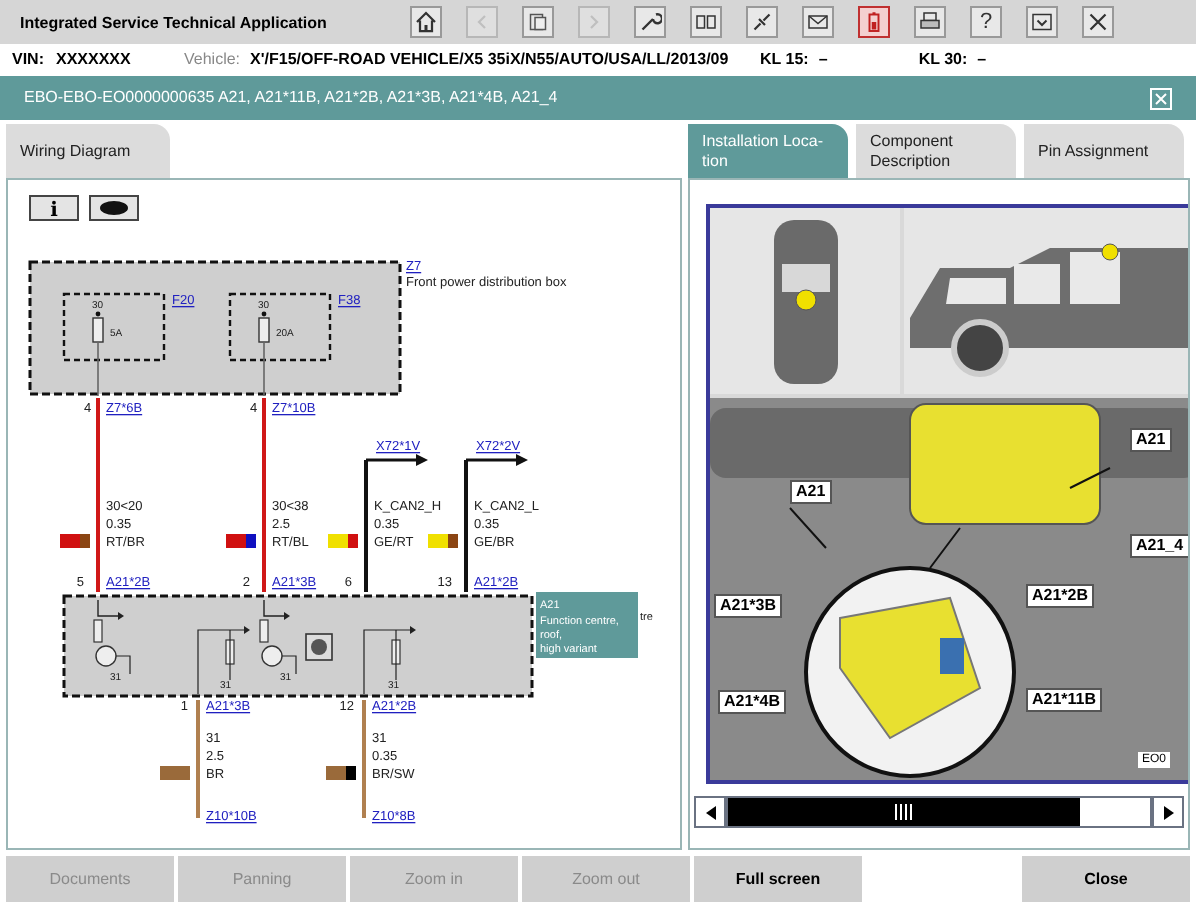  Describe the element at coordinates (114, 208) in the screenshot. I see `view-button` at that location.